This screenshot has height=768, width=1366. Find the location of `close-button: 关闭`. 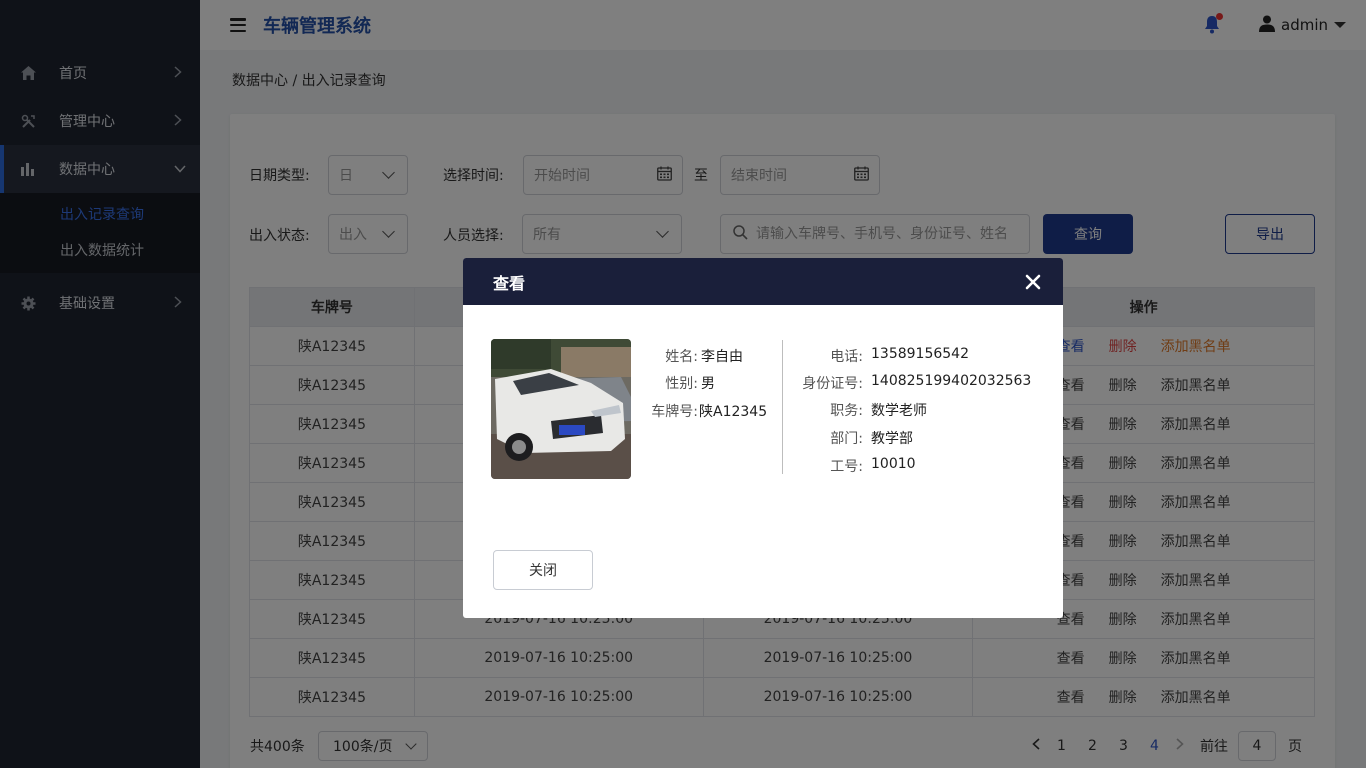

close-button: 关闭 is located at coordinates (543, 570).